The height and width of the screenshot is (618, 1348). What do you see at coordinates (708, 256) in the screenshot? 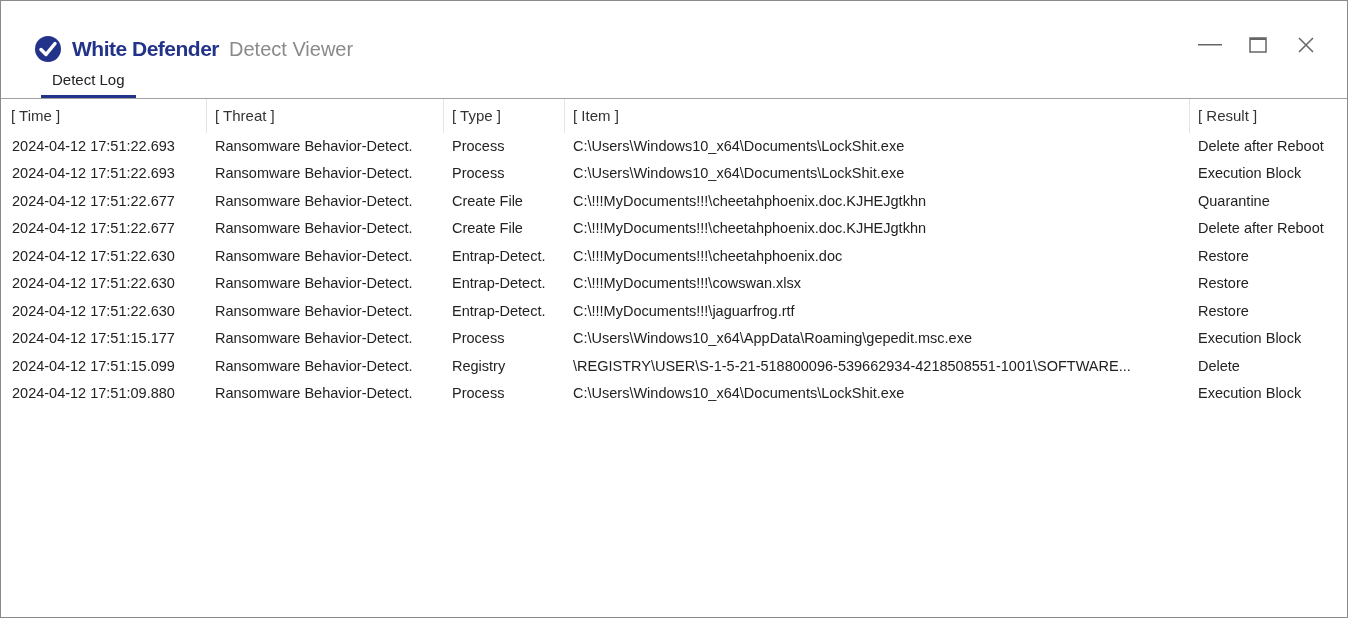
I see `table-cell-text: C:\!!!MyDocuments!!!\cheetahphoenix.doc` at bounding box center [708, 256].